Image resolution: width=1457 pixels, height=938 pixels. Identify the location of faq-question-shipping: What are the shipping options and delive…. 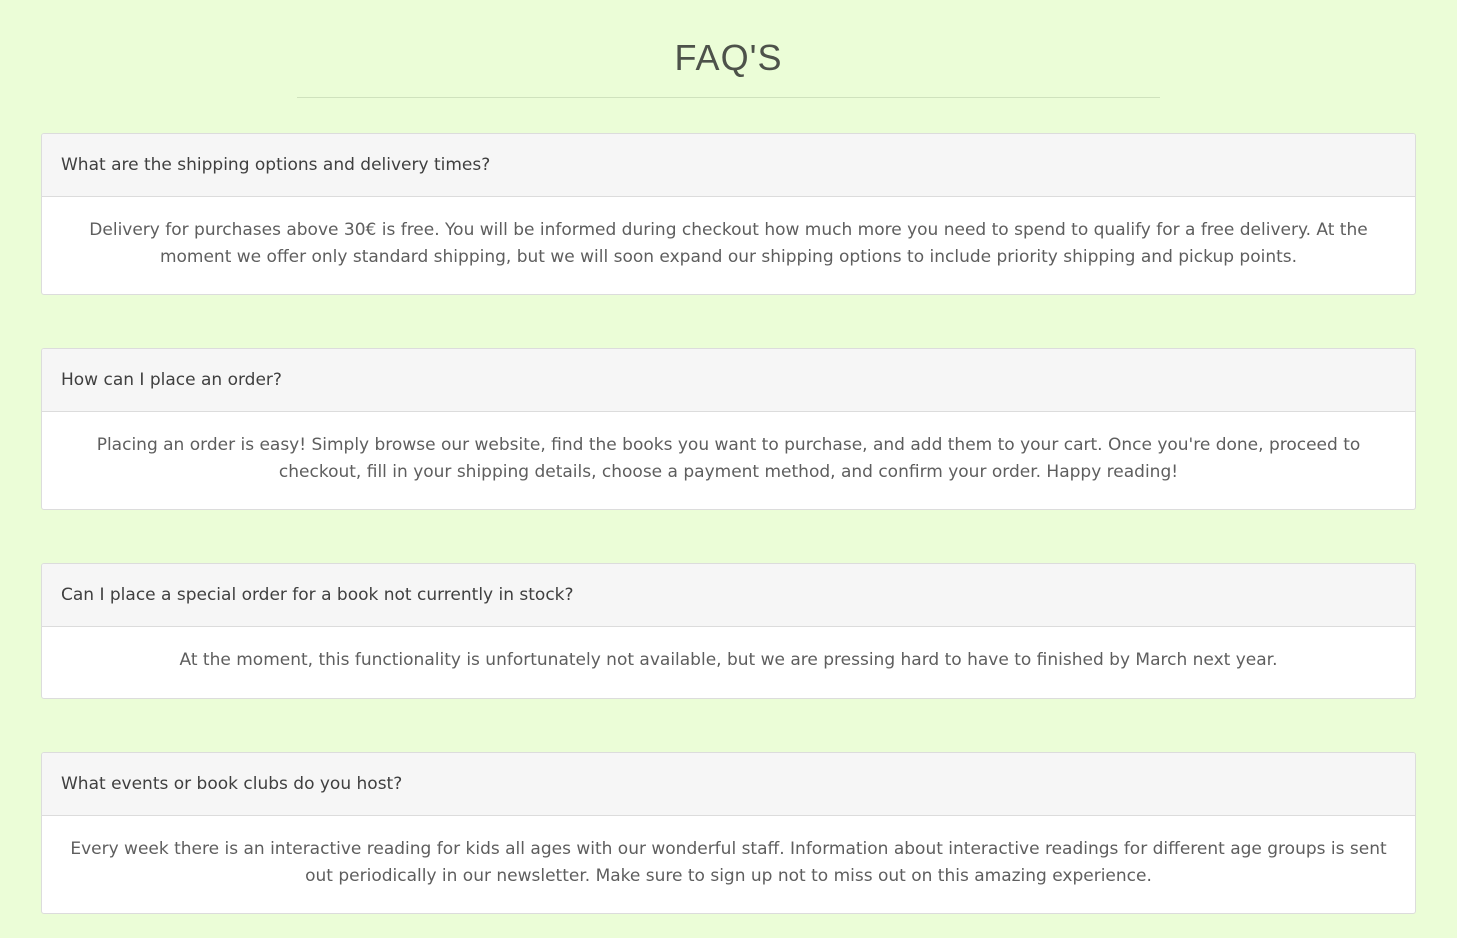
(728, 165).